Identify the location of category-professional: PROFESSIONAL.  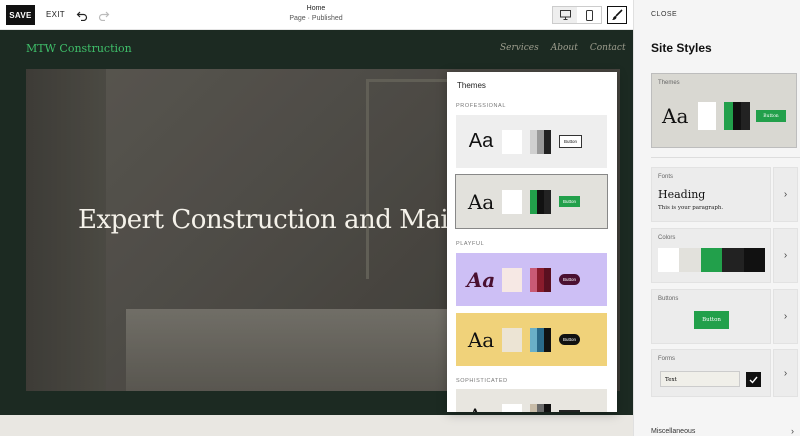
(481, 106).